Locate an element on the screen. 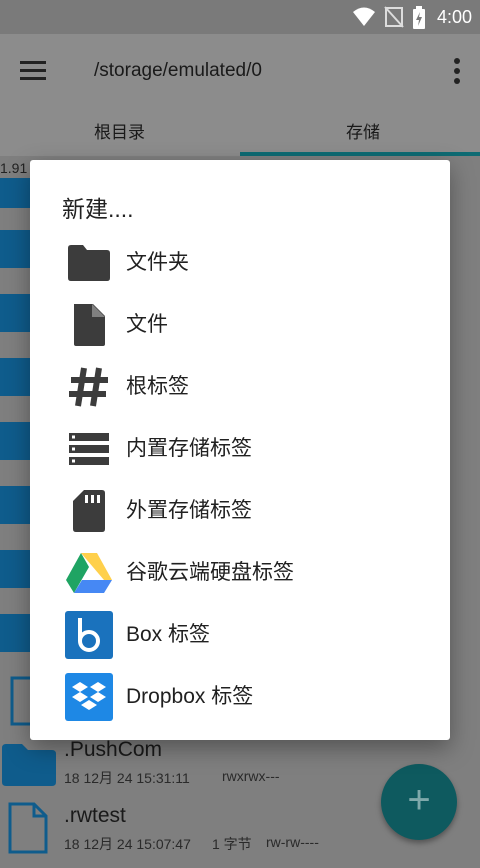 The height and width of the screenshot is (868, 480). status-time: 4:00 is located at coordinates (454, 17).